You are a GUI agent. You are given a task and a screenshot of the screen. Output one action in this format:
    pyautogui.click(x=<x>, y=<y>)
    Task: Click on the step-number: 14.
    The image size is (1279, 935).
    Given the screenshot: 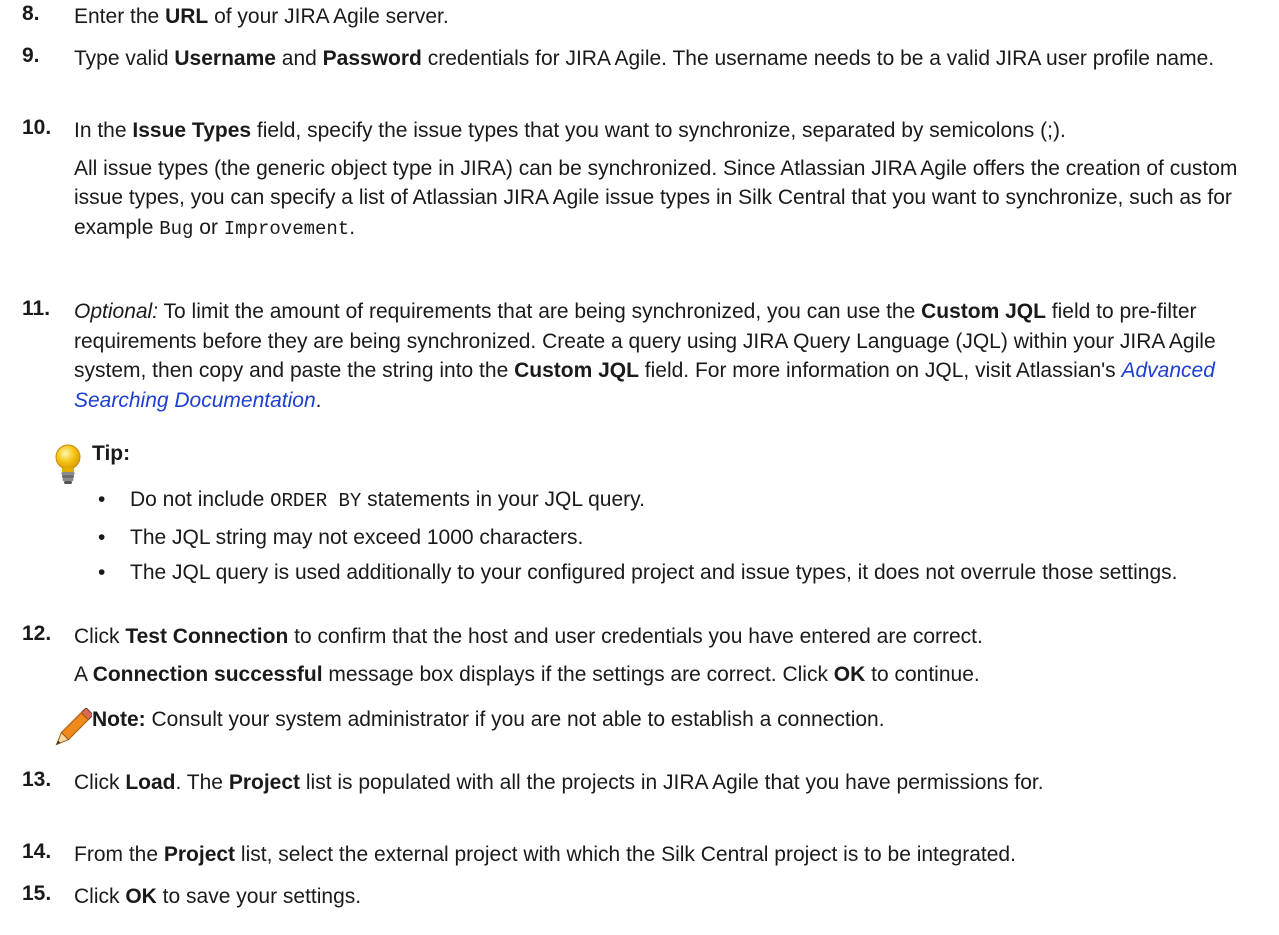 What is the action you would take?
    pyautogui.click(x=37, y=851)
    